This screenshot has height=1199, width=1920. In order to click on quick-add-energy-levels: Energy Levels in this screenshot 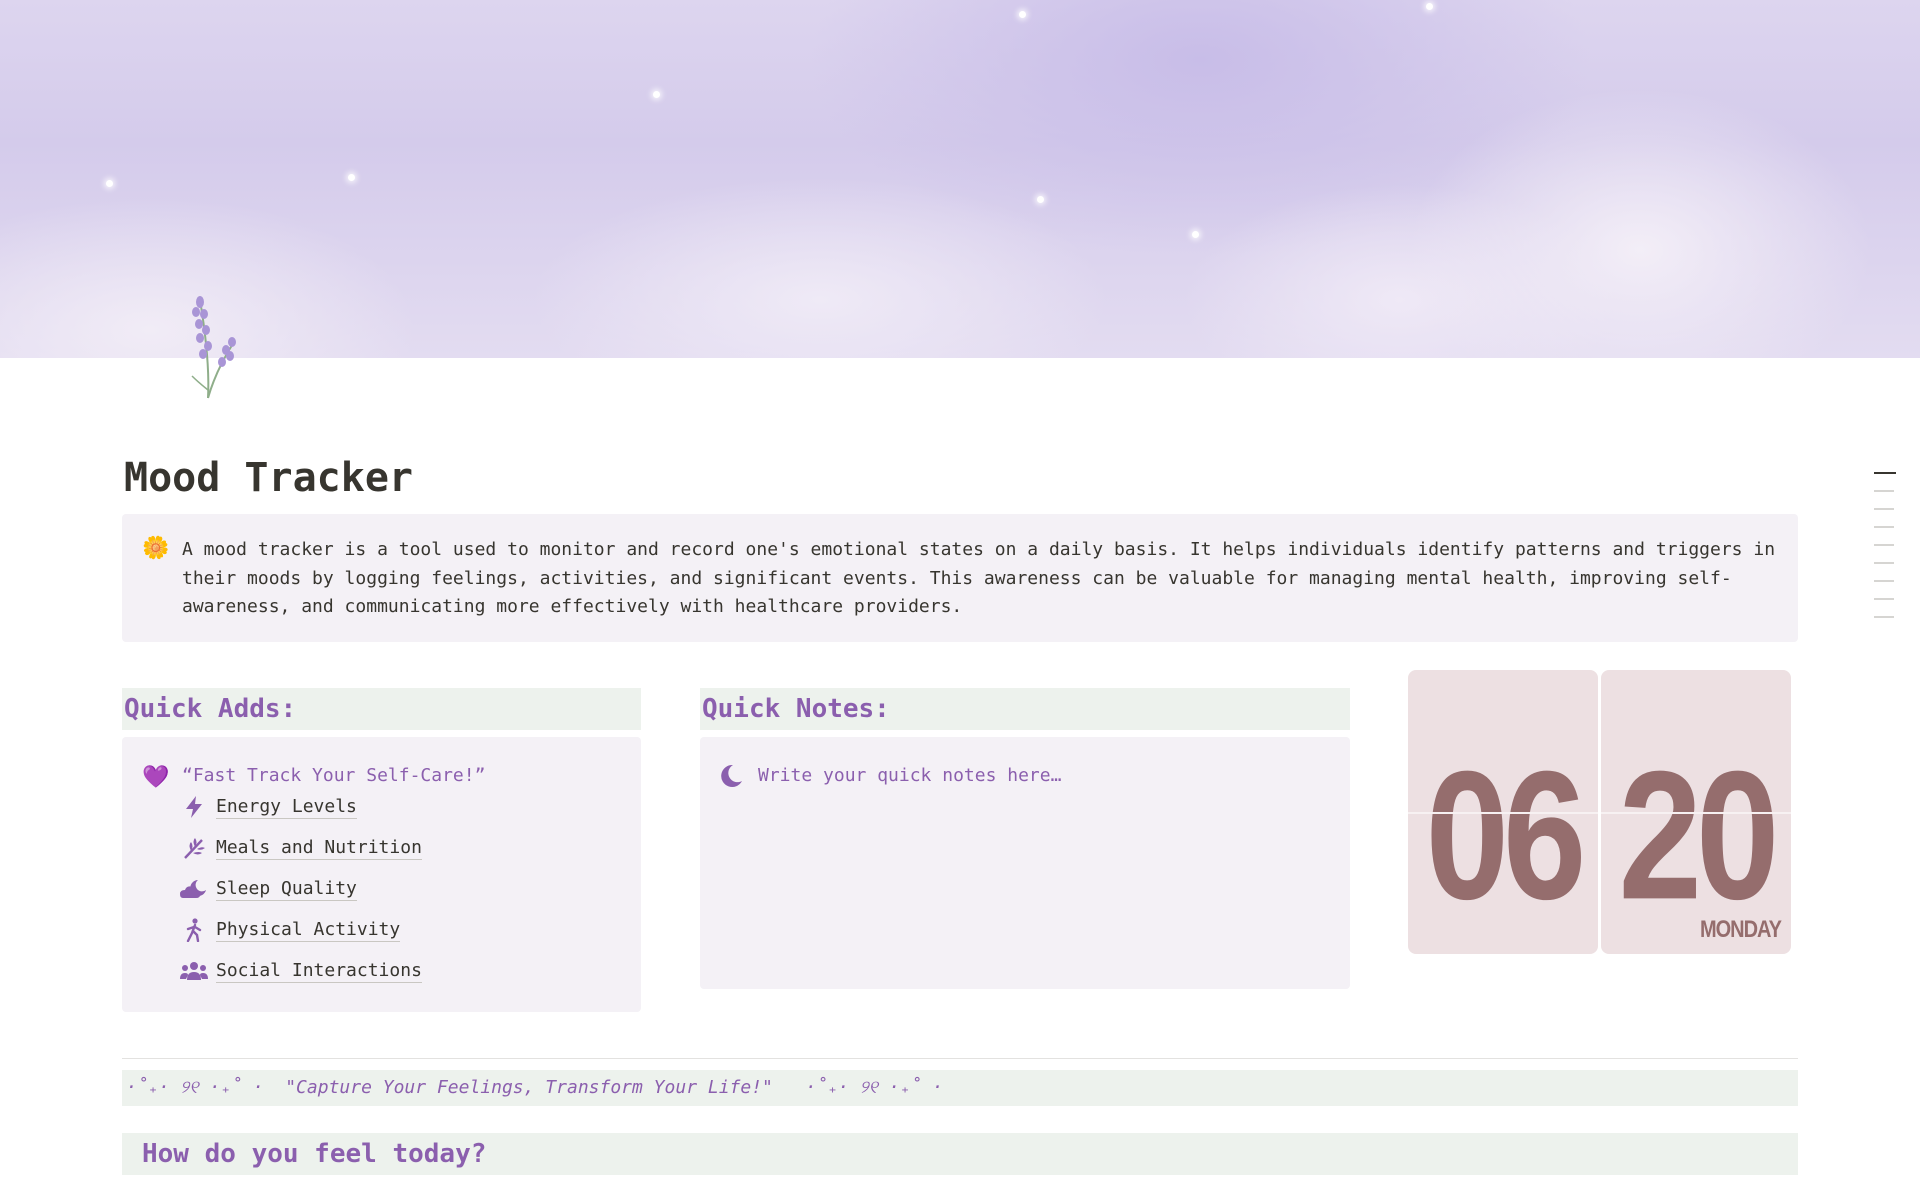, I will do `click(268, 807)`.